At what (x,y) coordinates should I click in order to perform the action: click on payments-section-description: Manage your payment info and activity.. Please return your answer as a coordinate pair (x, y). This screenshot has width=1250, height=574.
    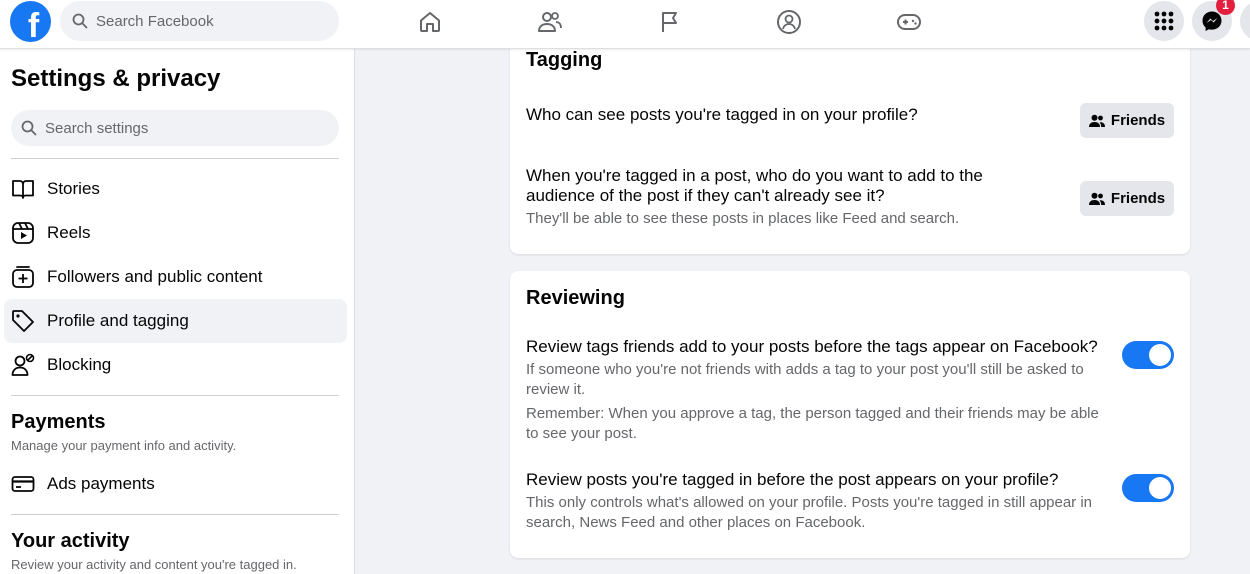
    Looking at the image, I should click on (124, 445).